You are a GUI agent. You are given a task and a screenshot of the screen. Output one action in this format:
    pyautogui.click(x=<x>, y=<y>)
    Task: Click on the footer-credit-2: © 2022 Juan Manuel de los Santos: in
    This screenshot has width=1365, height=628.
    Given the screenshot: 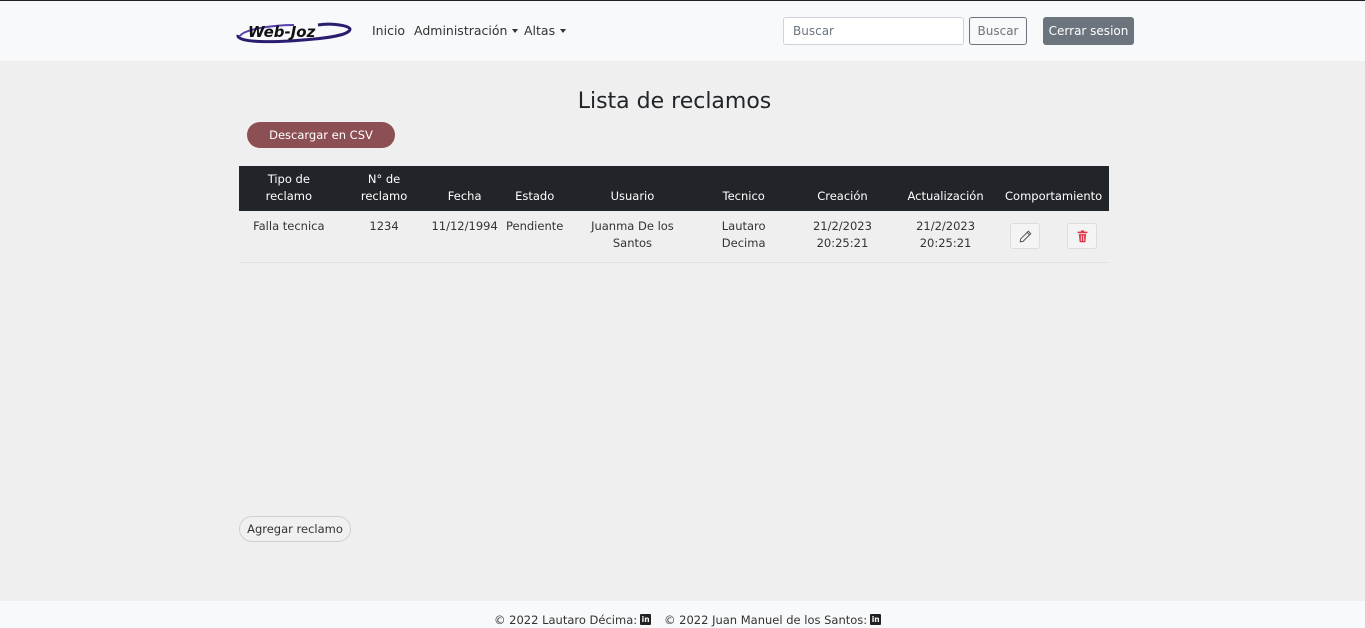 What is the action you would take?
    pyautogui.click(x=773, y=620)
    